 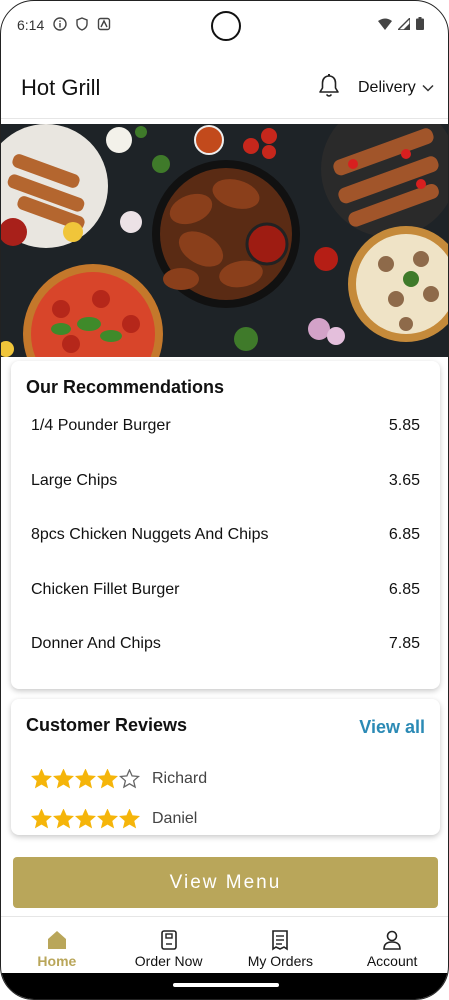 I want to click on receipt-icon, so click(x=280, y=940).